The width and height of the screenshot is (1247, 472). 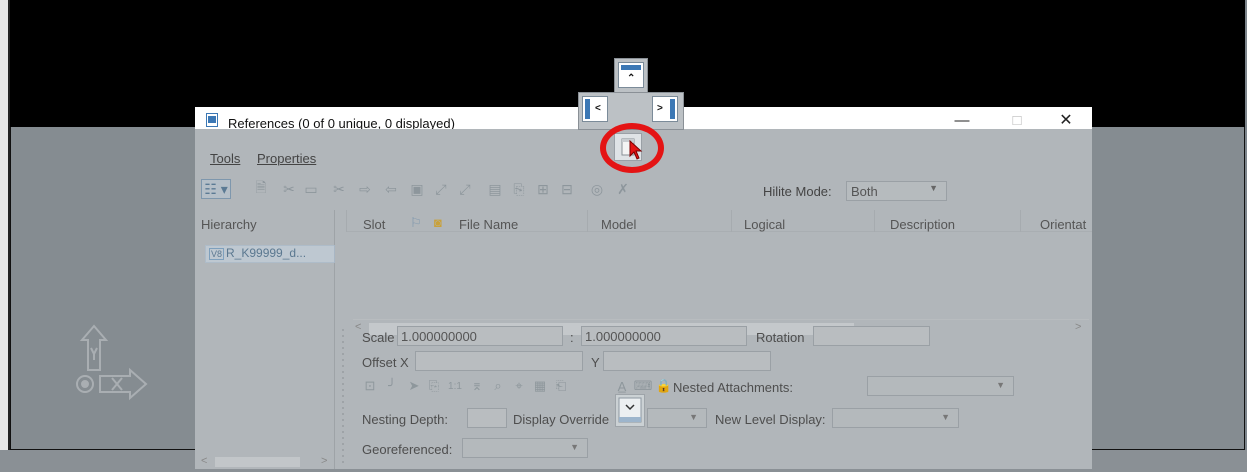 I want to click on display-overrides-select: ▼, so click(x=677, y=418).